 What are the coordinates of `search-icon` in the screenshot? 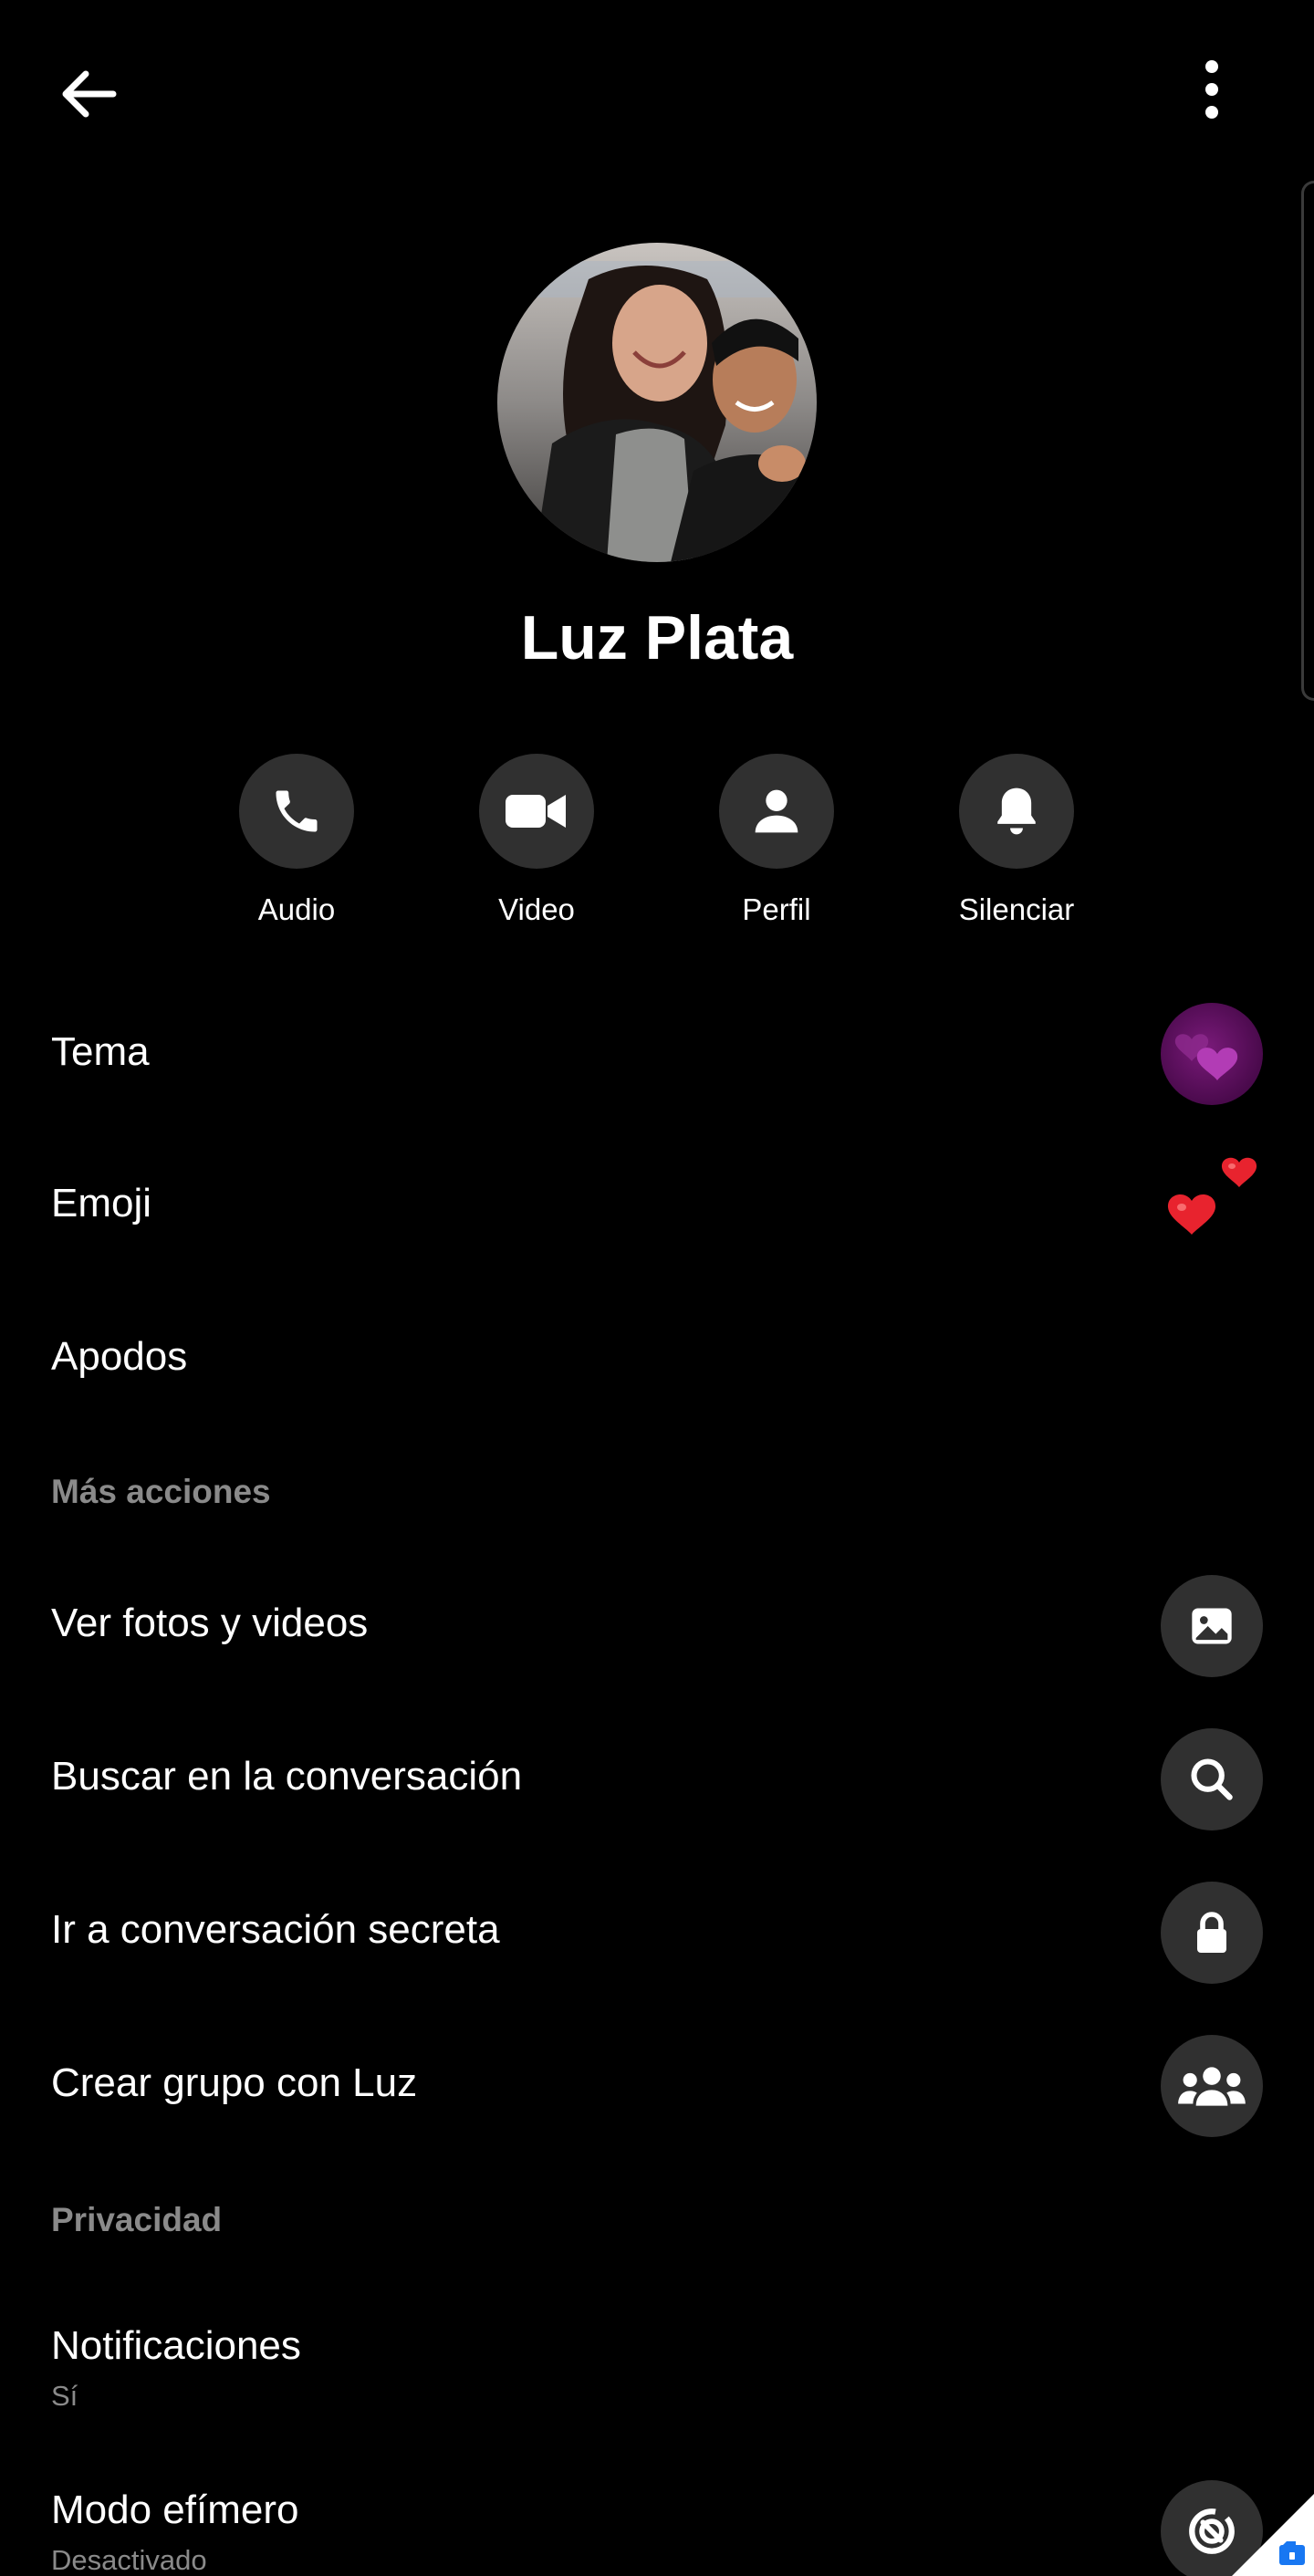 It's located at (1212, 1779).